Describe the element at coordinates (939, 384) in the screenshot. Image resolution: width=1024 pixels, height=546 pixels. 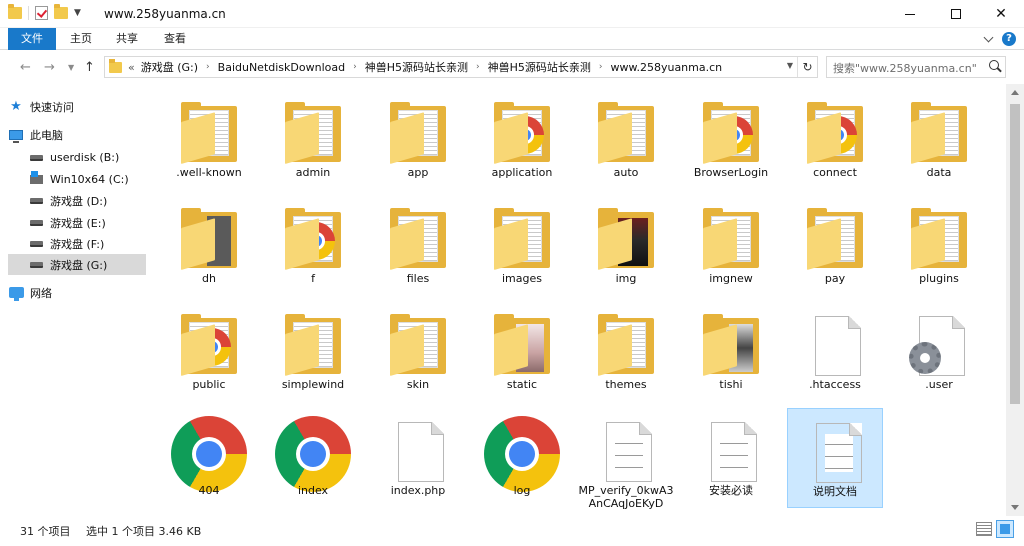
I see `file-name: .user` at that location.